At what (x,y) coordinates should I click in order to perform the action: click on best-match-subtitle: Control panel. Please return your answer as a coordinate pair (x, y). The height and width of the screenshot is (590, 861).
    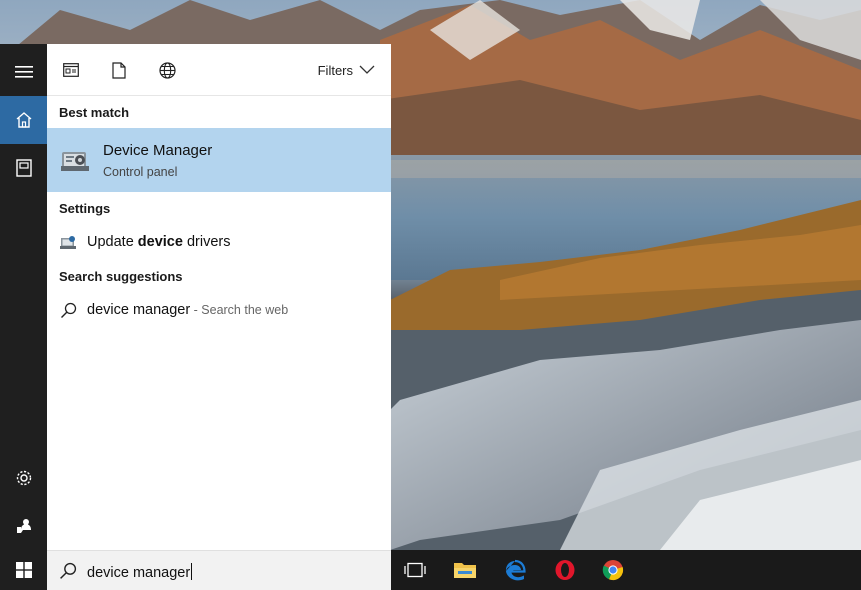
    Looking at the image, I should click on (140, 172).